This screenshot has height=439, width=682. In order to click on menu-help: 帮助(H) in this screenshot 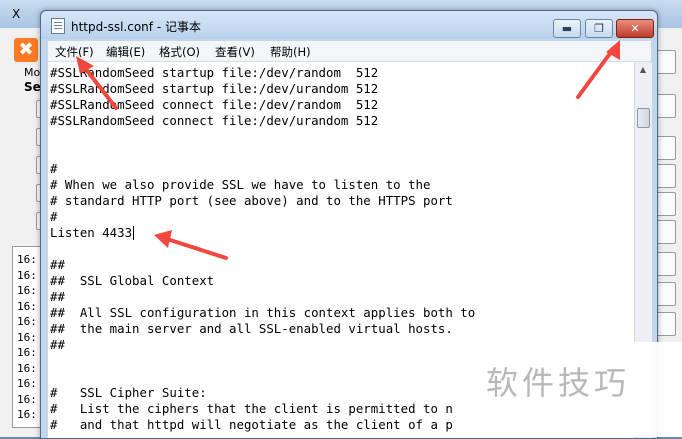, I will do `click(290, 52)`.